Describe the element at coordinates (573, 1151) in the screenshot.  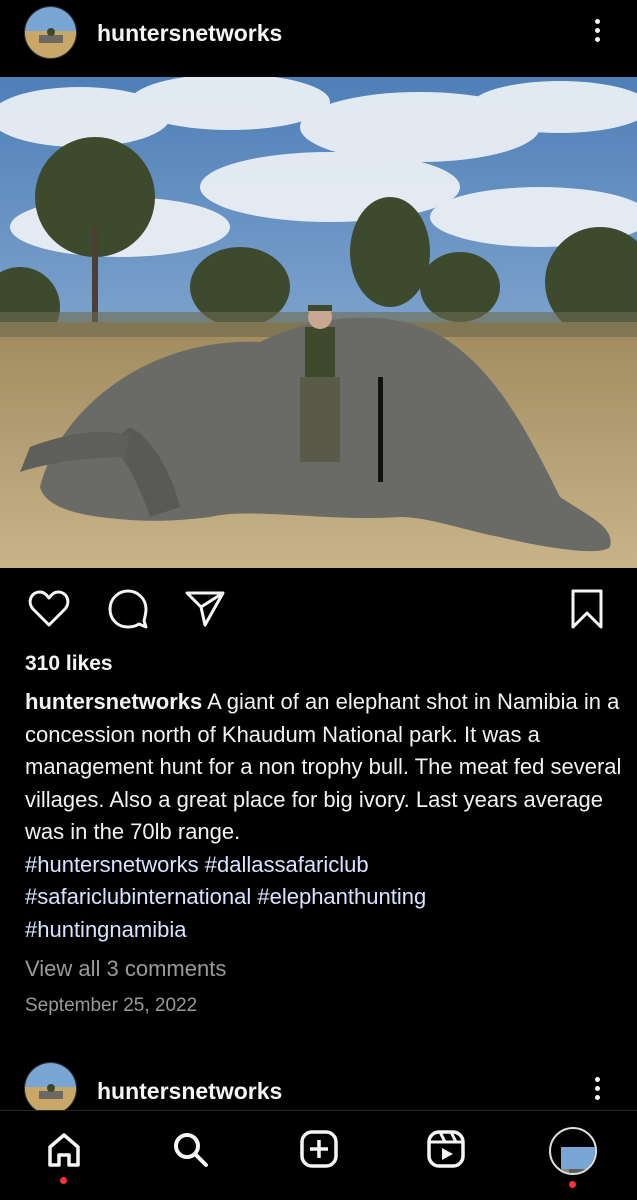
I see `profile-avatar-image` at that location.